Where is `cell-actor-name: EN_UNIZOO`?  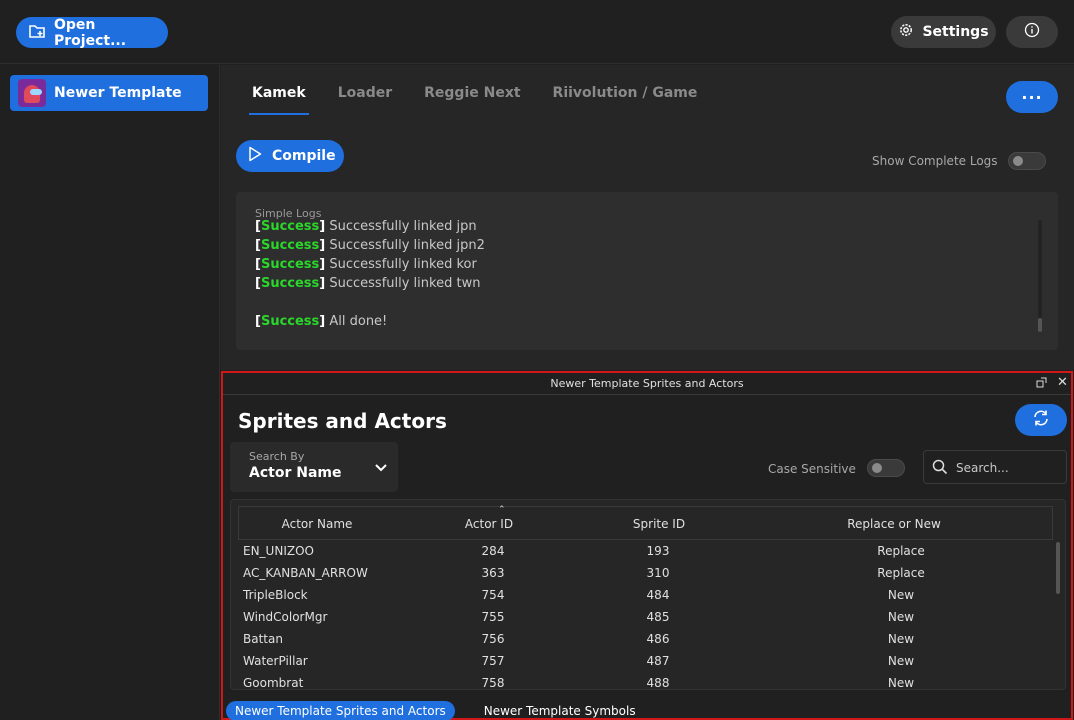 cell-actor-name: EN_UNIZOO is located at coordinates (278, 551).